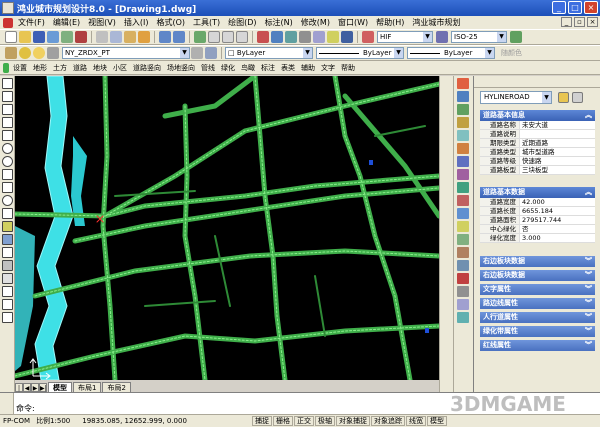 This screenshot has width=600, height=427. What do you see at coordinates (7, 161) in the screenshot?
I see `circle-icon` at bounding box center [7, 161].